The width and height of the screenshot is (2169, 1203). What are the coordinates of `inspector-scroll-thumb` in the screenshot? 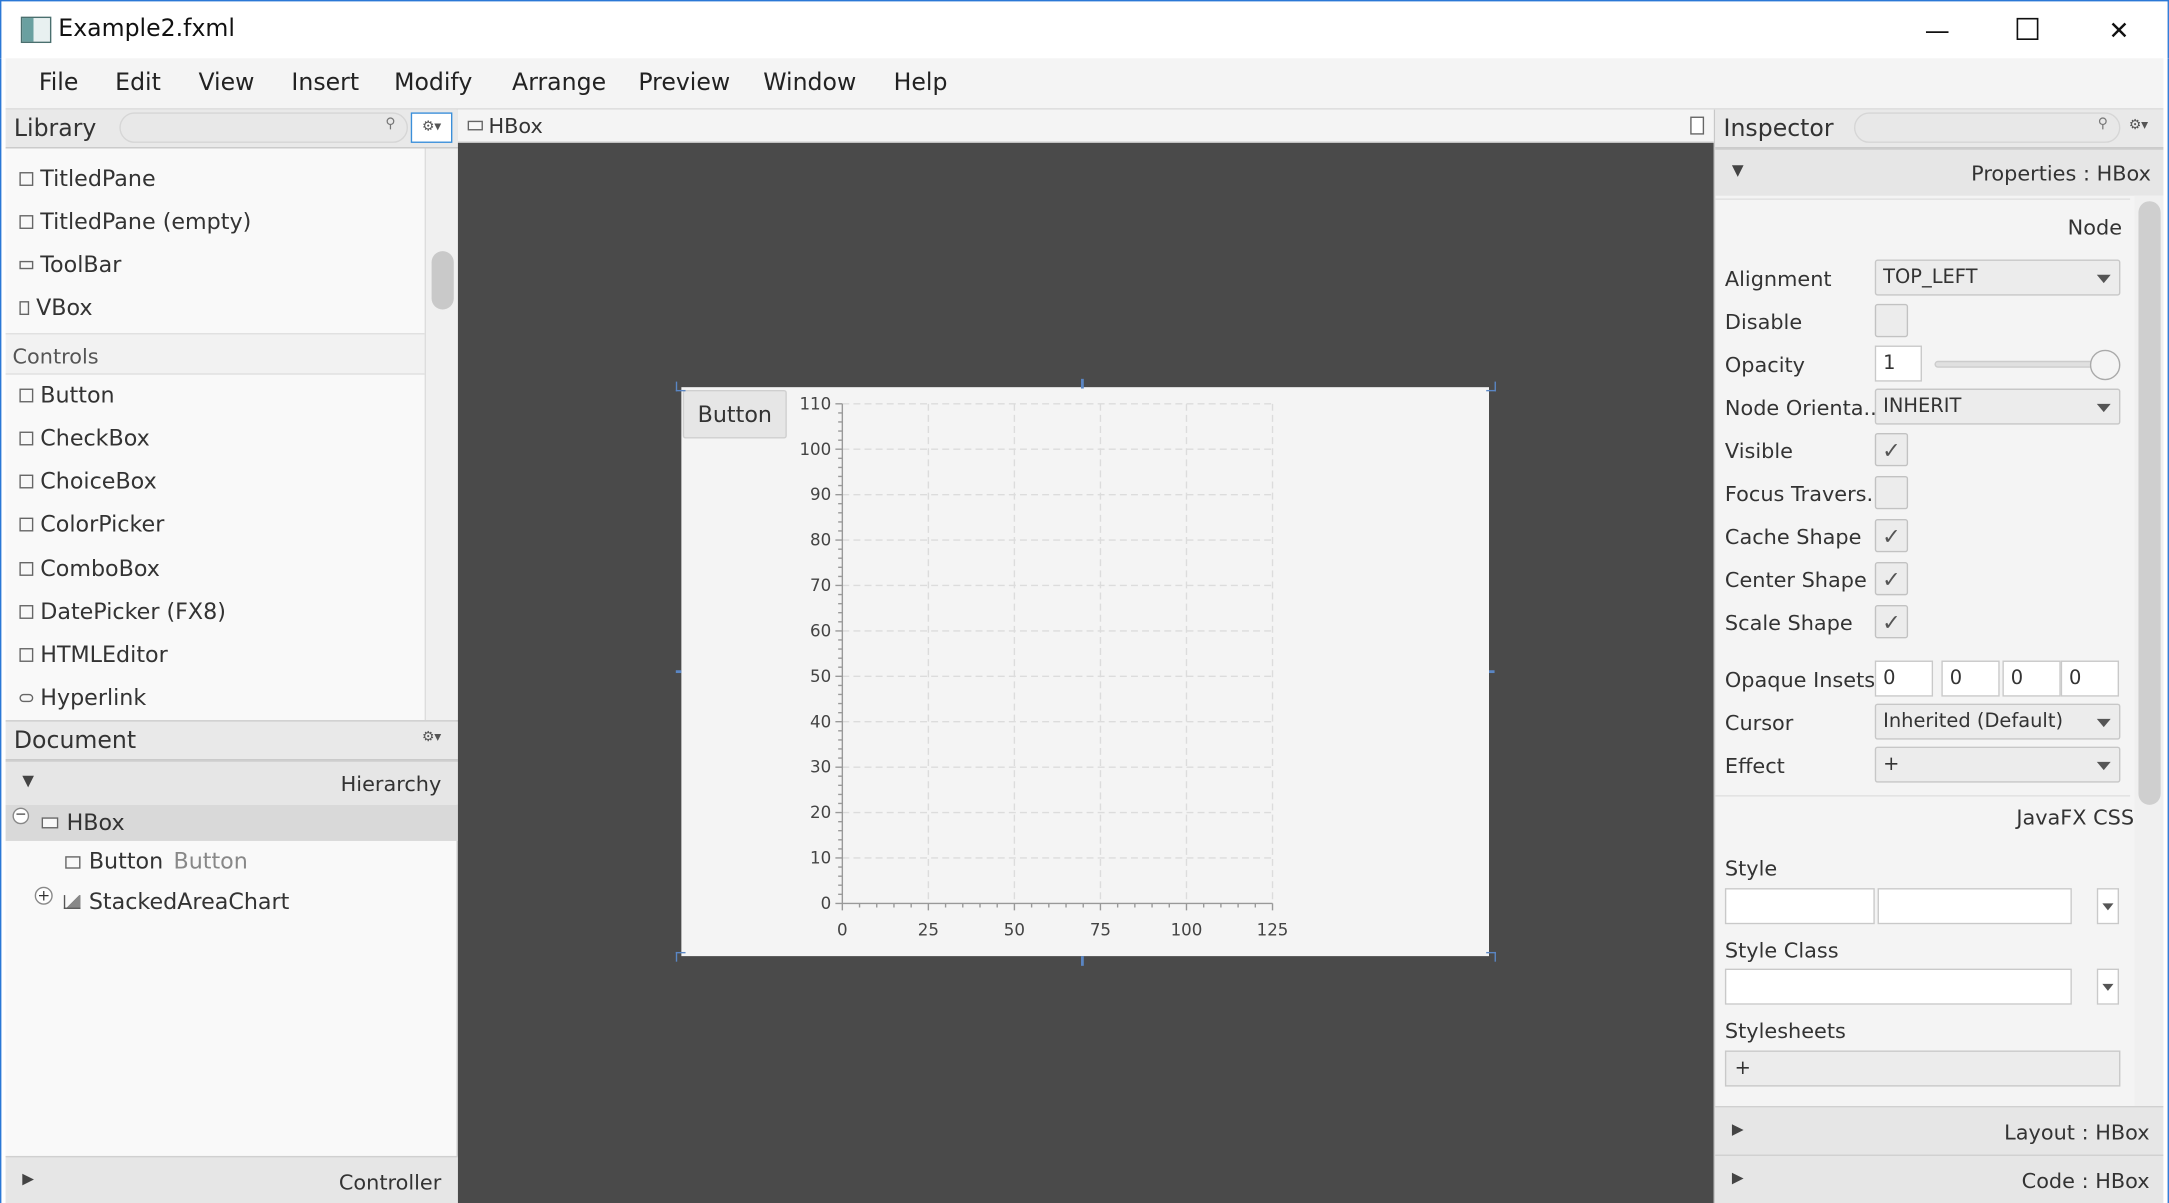 It's located at (2149, 503).